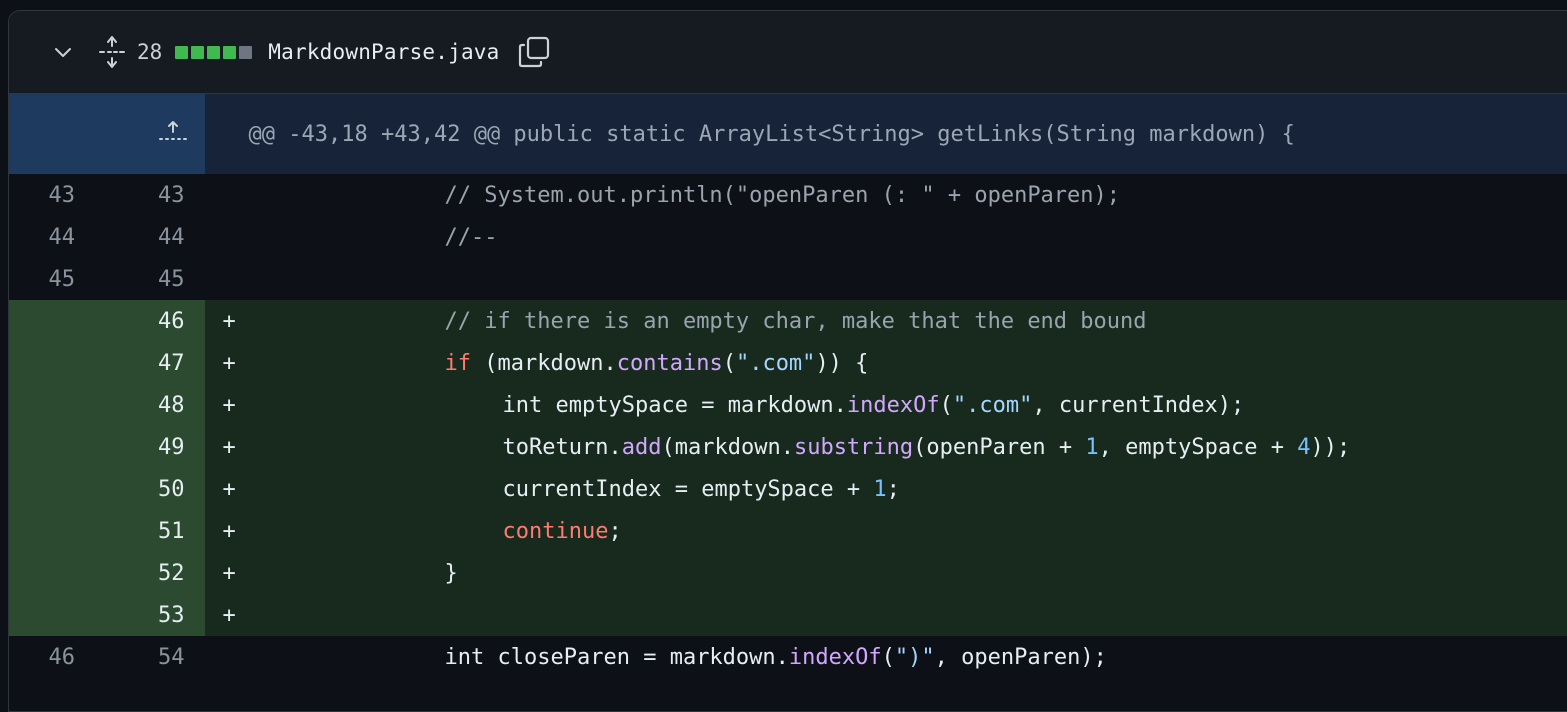 This screenshot has width=1567, height=712. I want to click on new-line-number: 54, so click(156, 657).